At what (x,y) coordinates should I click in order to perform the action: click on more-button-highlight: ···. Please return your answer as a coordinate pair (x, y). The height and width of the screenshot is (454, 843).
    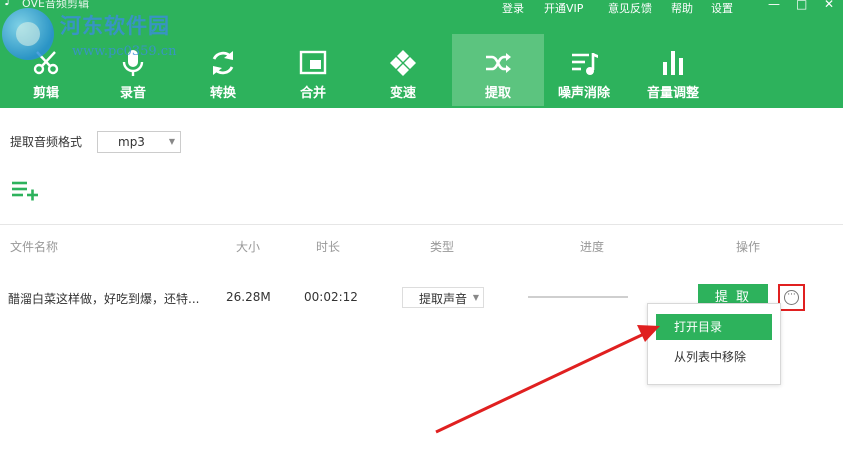
    Looking at the image, I should click on (791, 297).